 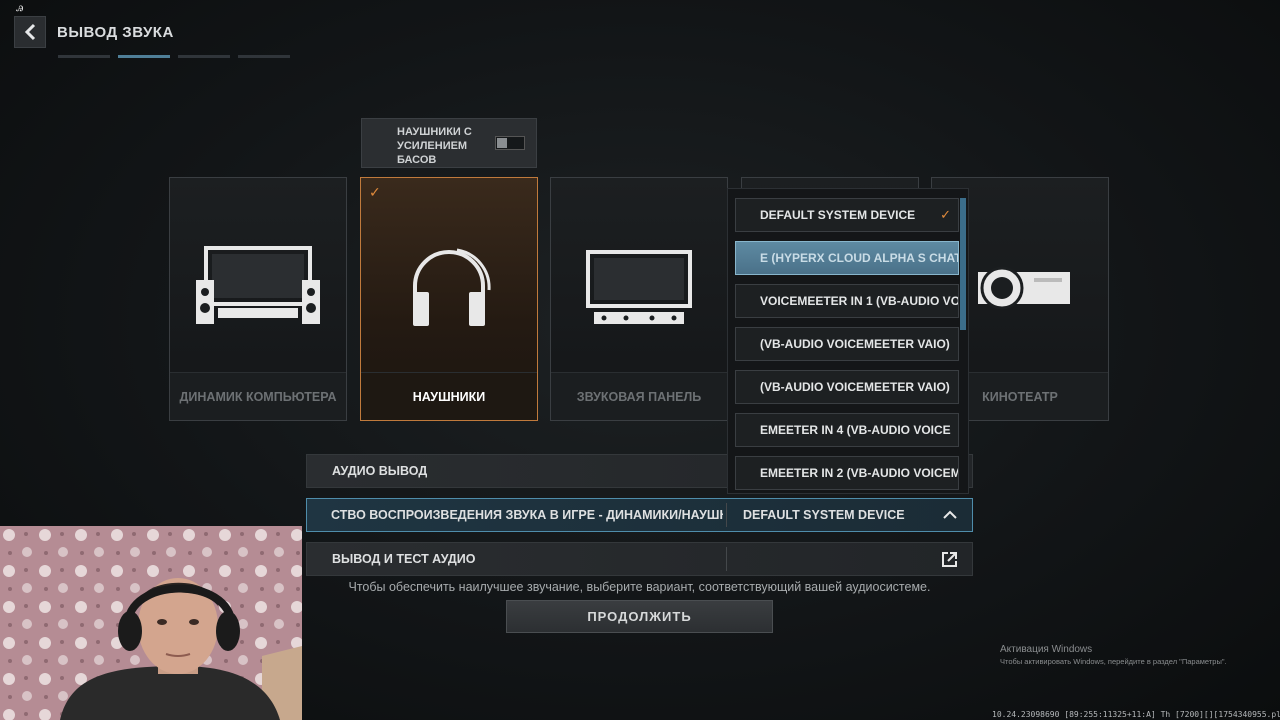 What do you see at coordinates (639, 616) in the screenshot?
I see `continue-button: ПРОДОЛЖИТЬ` at bounding box center [639, 616].